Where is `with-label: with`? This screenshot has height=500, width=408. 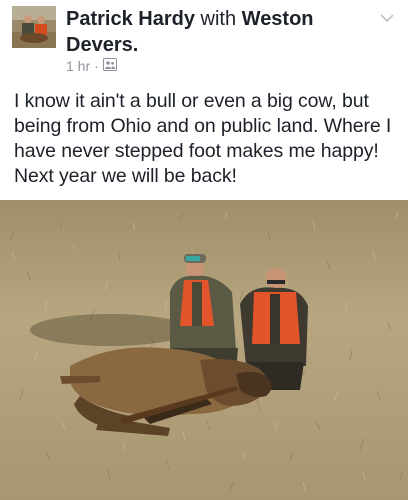 with-label: with is located at coordinates (218, 19).